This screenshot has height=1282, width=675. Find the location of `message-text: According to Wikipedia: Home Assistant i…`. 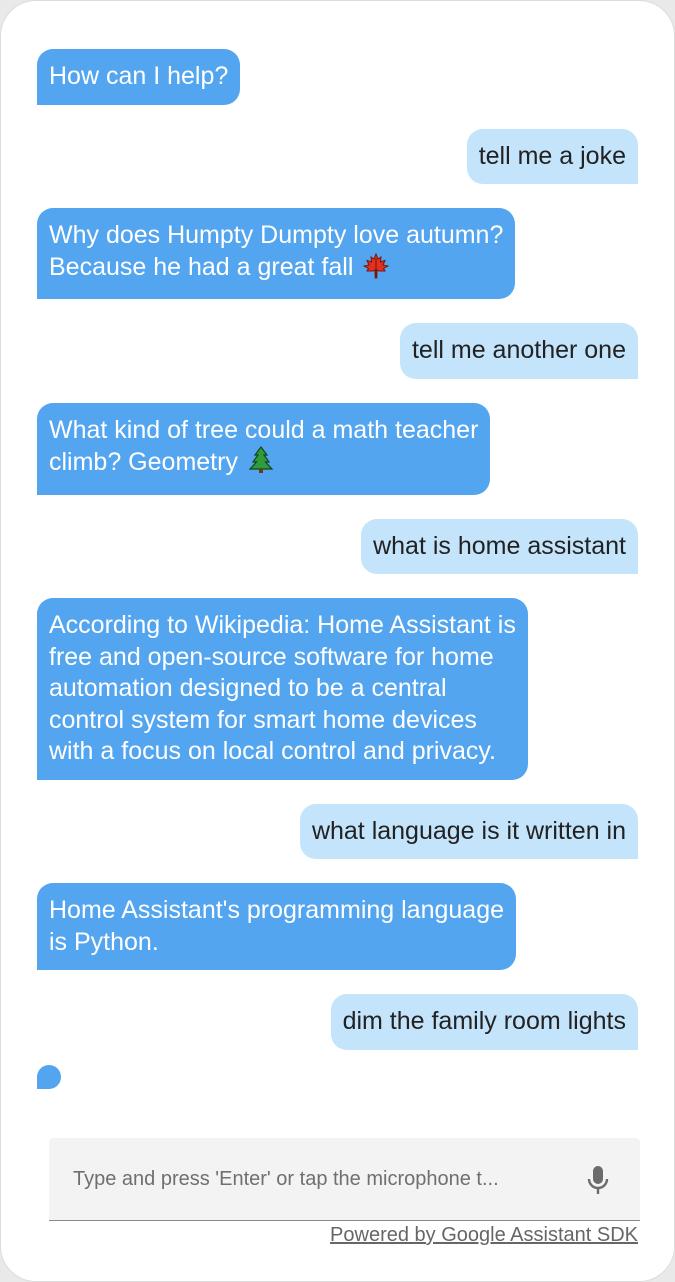

message-text: According to Wikipedia: Home Assistant i… is located at coordinates (282, 625).